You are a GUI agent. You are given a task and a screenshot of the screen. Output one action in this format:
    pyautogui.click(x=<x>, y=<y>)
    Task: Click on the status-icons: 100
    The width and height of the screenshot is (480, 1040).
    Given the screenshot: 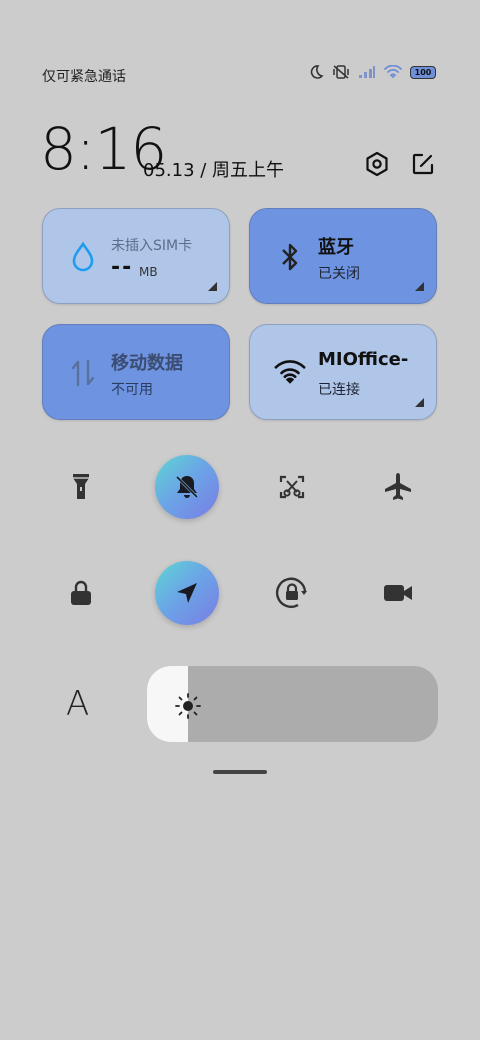 What is the action you would take?
    pyautogui.click(x=372, y=72)
    